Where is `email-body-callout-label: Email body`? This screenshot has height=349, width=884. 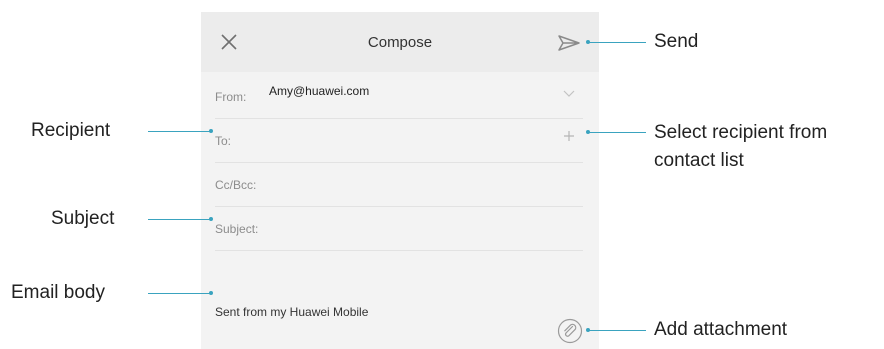 email-body-callout-label: Email body is located at coordinates (58, 292).